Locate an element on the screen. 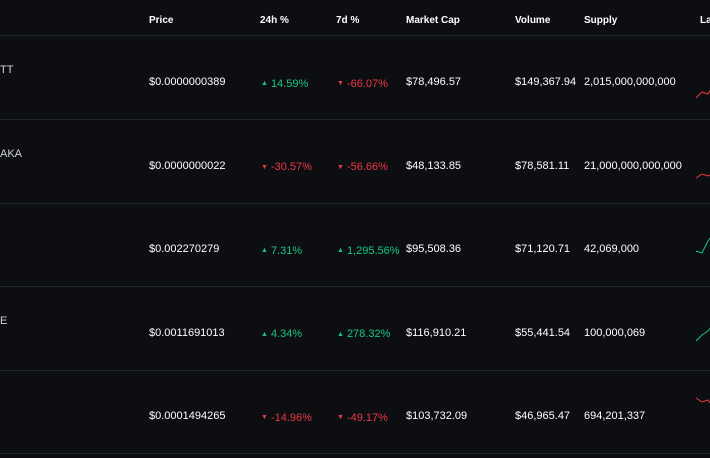 This screenshot has height=458, width=710. change-d7-value: 1,295.56% is located at coordinates (373, 250).